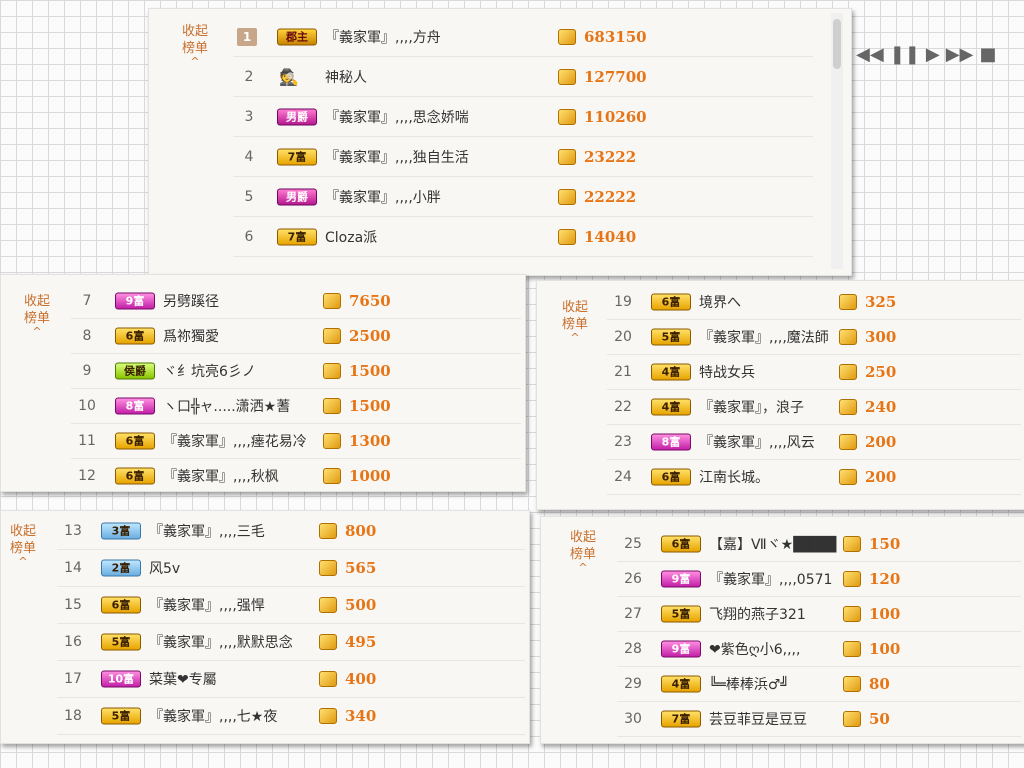  I want to click on list-item: 23 8富 『義家軍』,,,,风云 200, so click(814, 442).